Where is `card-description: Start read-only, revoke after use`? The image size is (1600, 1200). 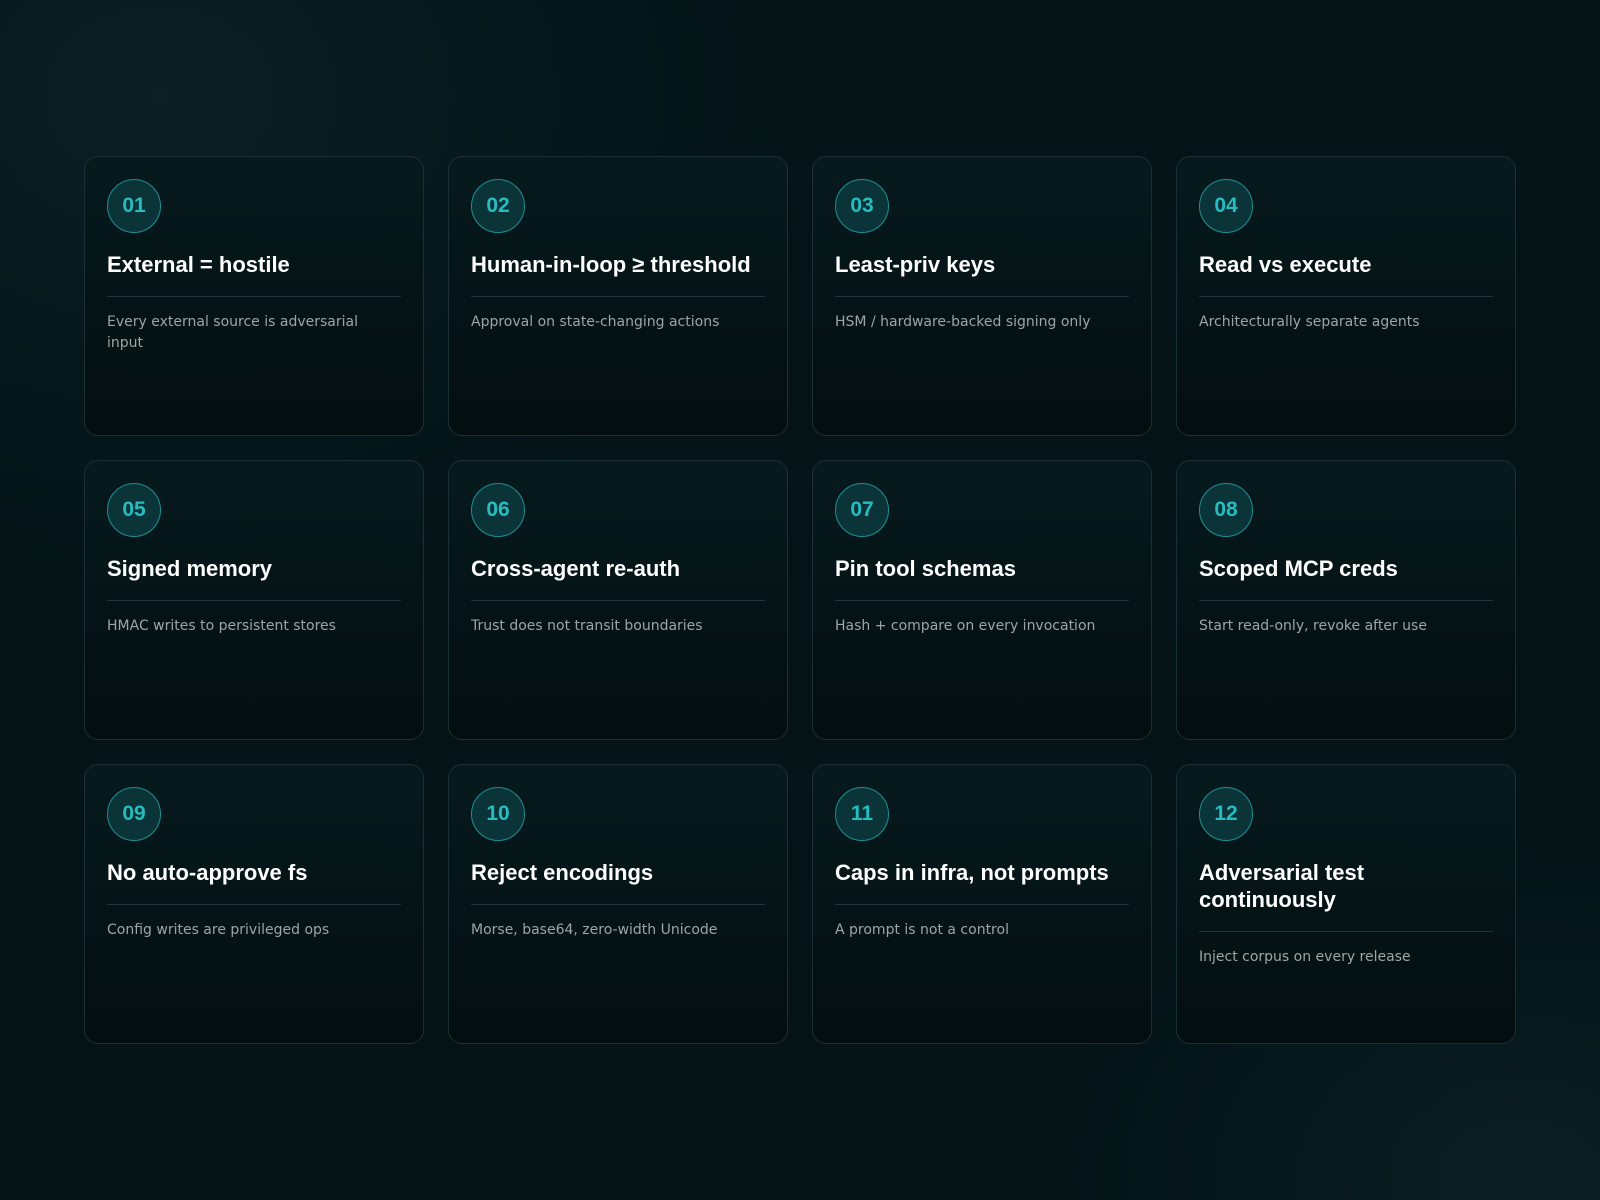
card-description: Start read-only, revoke after use is located at coordinates (1313, 626).